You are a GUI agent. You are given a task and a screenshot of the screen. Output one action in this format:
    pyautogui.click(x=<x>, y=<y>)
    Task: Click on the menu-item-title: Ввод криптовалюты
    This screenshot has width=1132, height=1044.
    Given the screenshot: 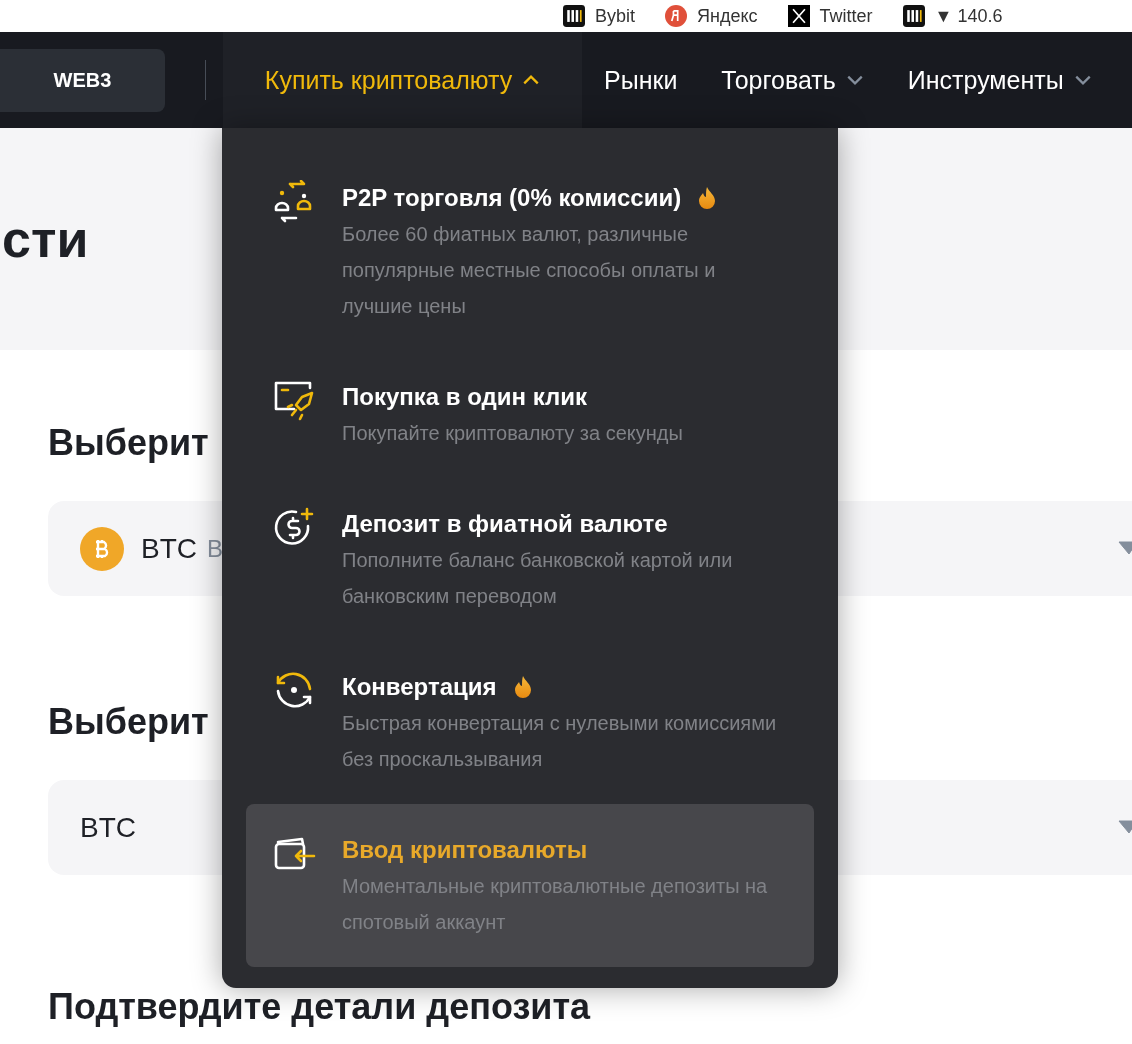 What is the action you would take?
    pyautogui.click(x=465, y=850)
    